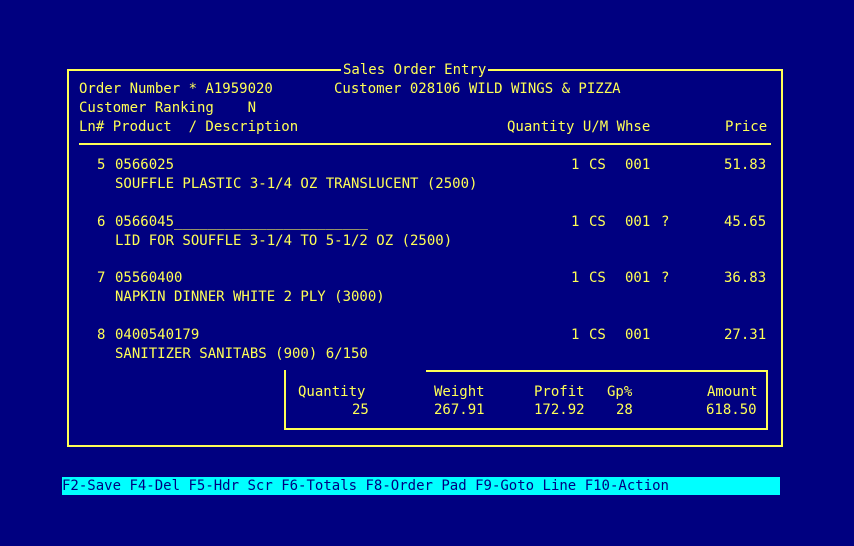 This screenshot has height=546, width=854. Describe the element at coordinates (559, 410) in the screenshot. I see `totals-profit: 172.92` at that location.